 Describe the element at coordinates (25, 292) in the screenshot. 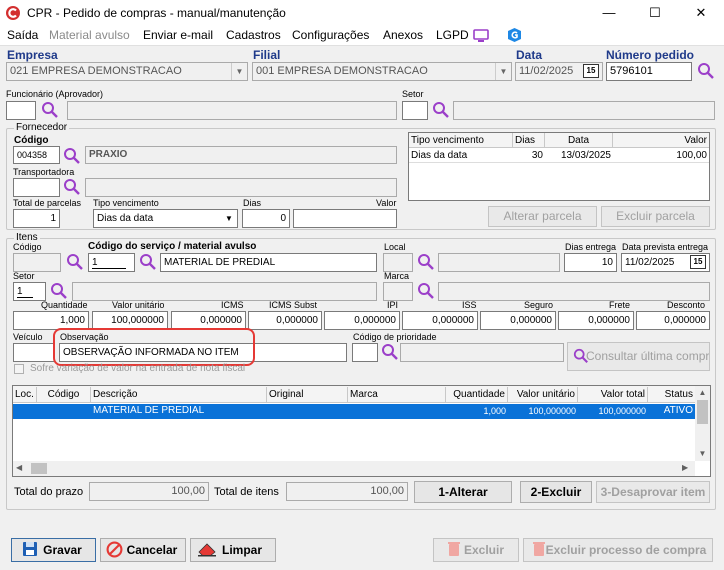

I see `item-setor-value: 1` at that location.